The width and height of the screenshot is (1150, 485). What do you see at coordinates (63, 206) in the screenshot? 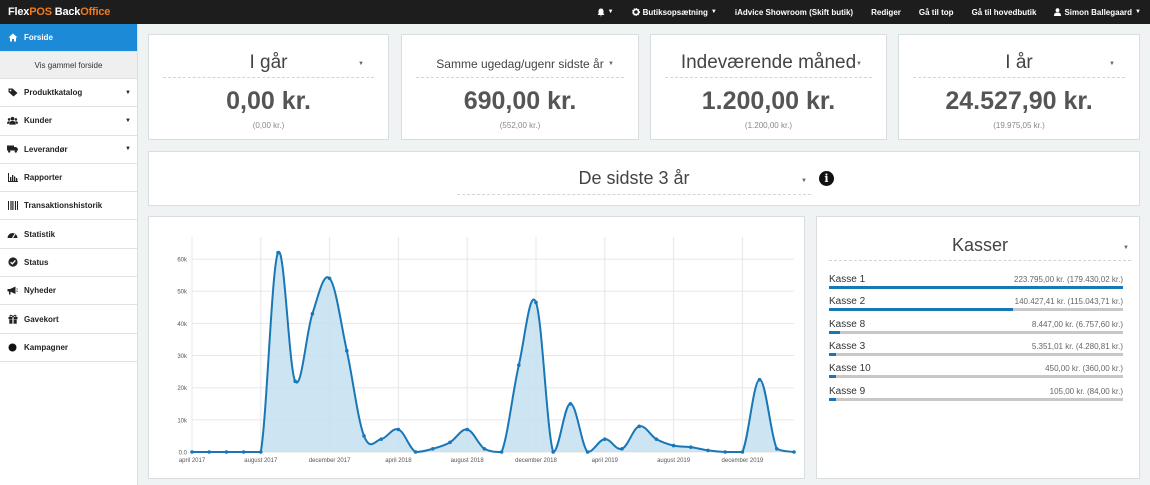
I see `sidebar-item-label: Transaktionshistorik` at bounding box center [63, 206].